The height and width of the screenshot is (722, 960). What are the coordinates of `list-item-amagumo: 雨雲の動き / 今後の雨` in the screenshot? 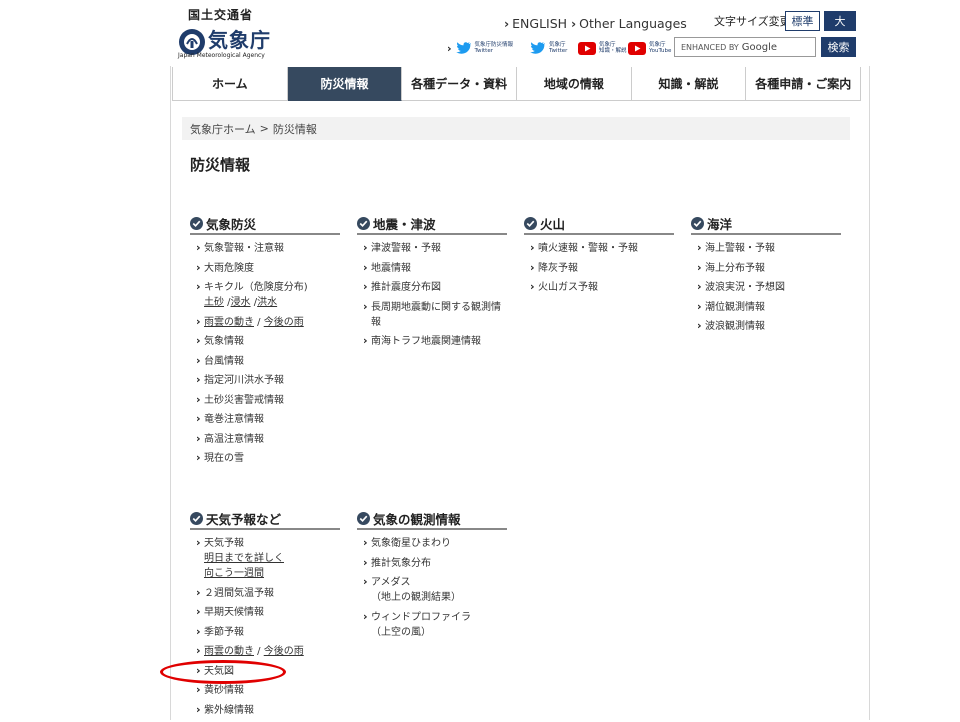 It's located at (265, 322).